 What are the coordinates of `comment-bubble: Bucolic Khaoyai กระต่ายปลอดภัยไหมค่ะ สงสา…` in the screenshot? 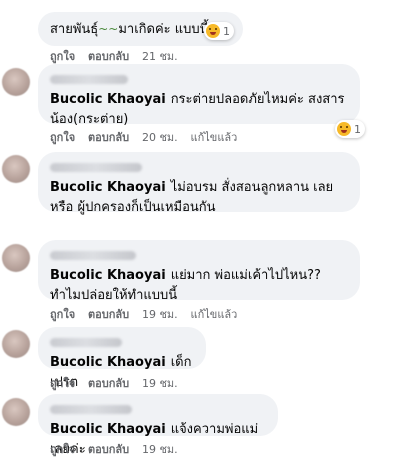 It's located at (199, 95).